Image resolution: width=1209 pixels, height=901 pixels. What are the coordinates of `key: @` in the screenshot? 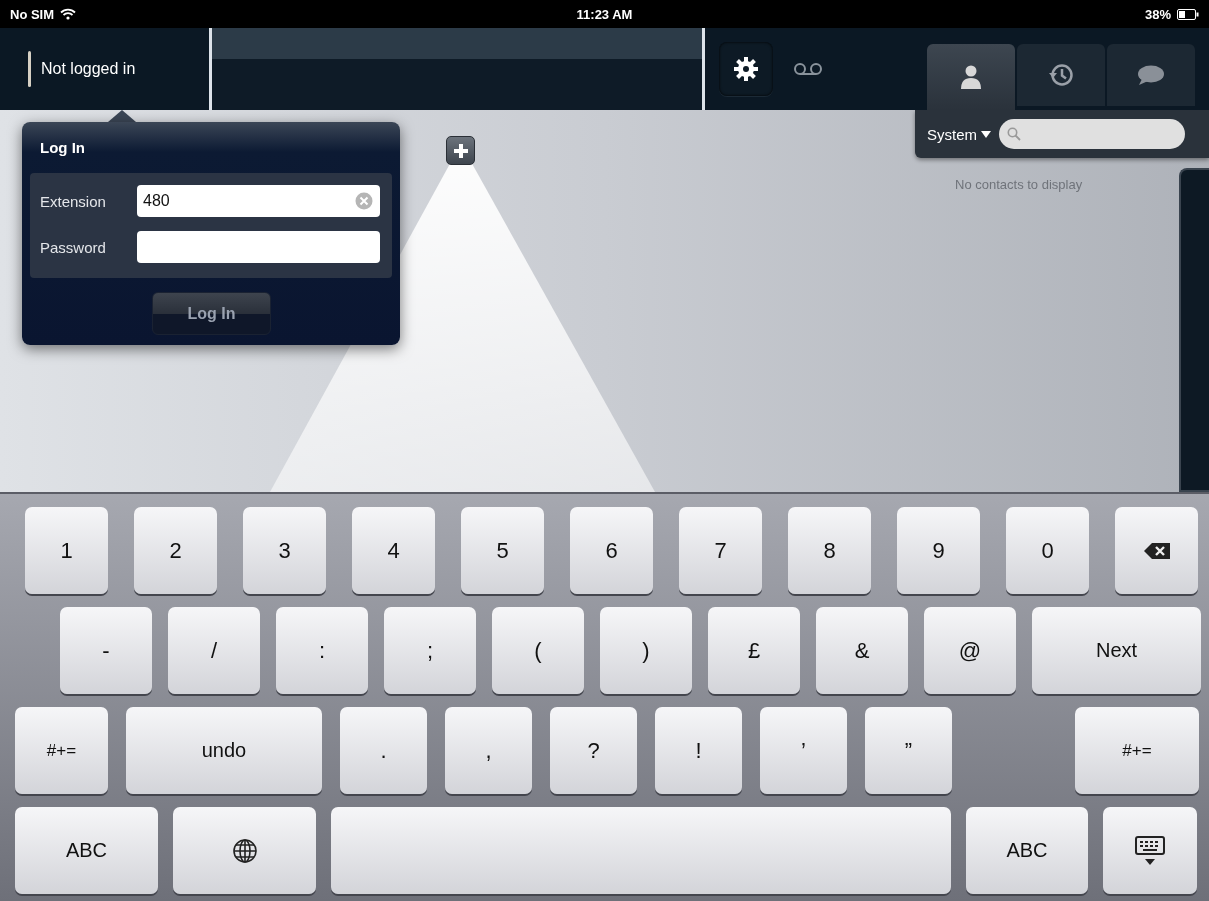 It's located at (970, 650).